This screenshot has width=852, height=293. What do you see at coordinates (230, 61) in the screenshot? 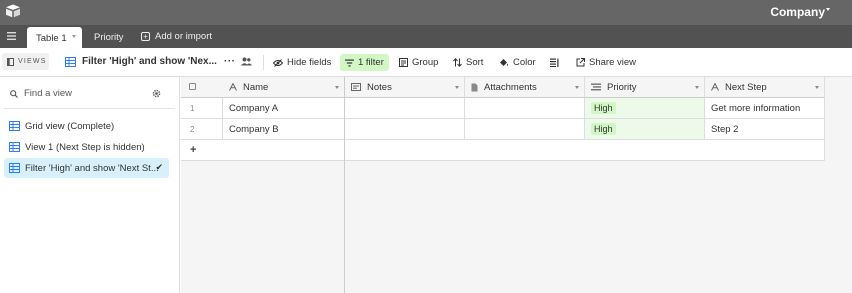
I see `view-more-options-button: ···` at bounding box center [230, 61].